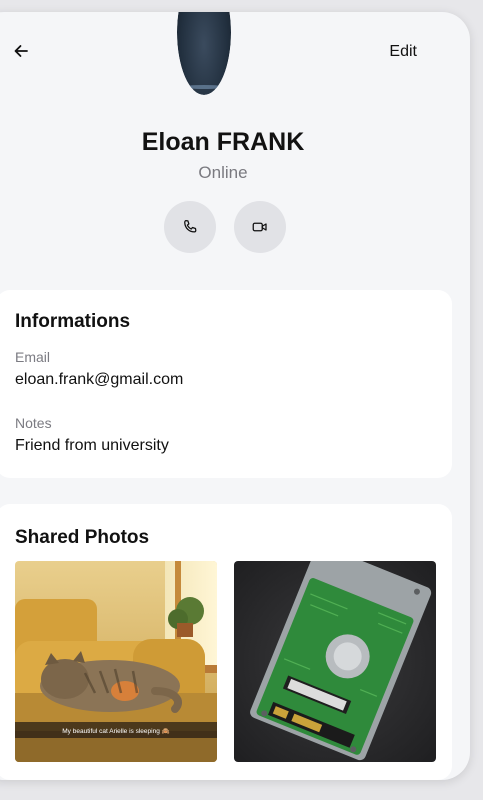 The width and height of the screenshot is (483, 800). Describe the element at coordinates (92, 445) in the screenshot. I see `notes-value: Friend from university` at that location.